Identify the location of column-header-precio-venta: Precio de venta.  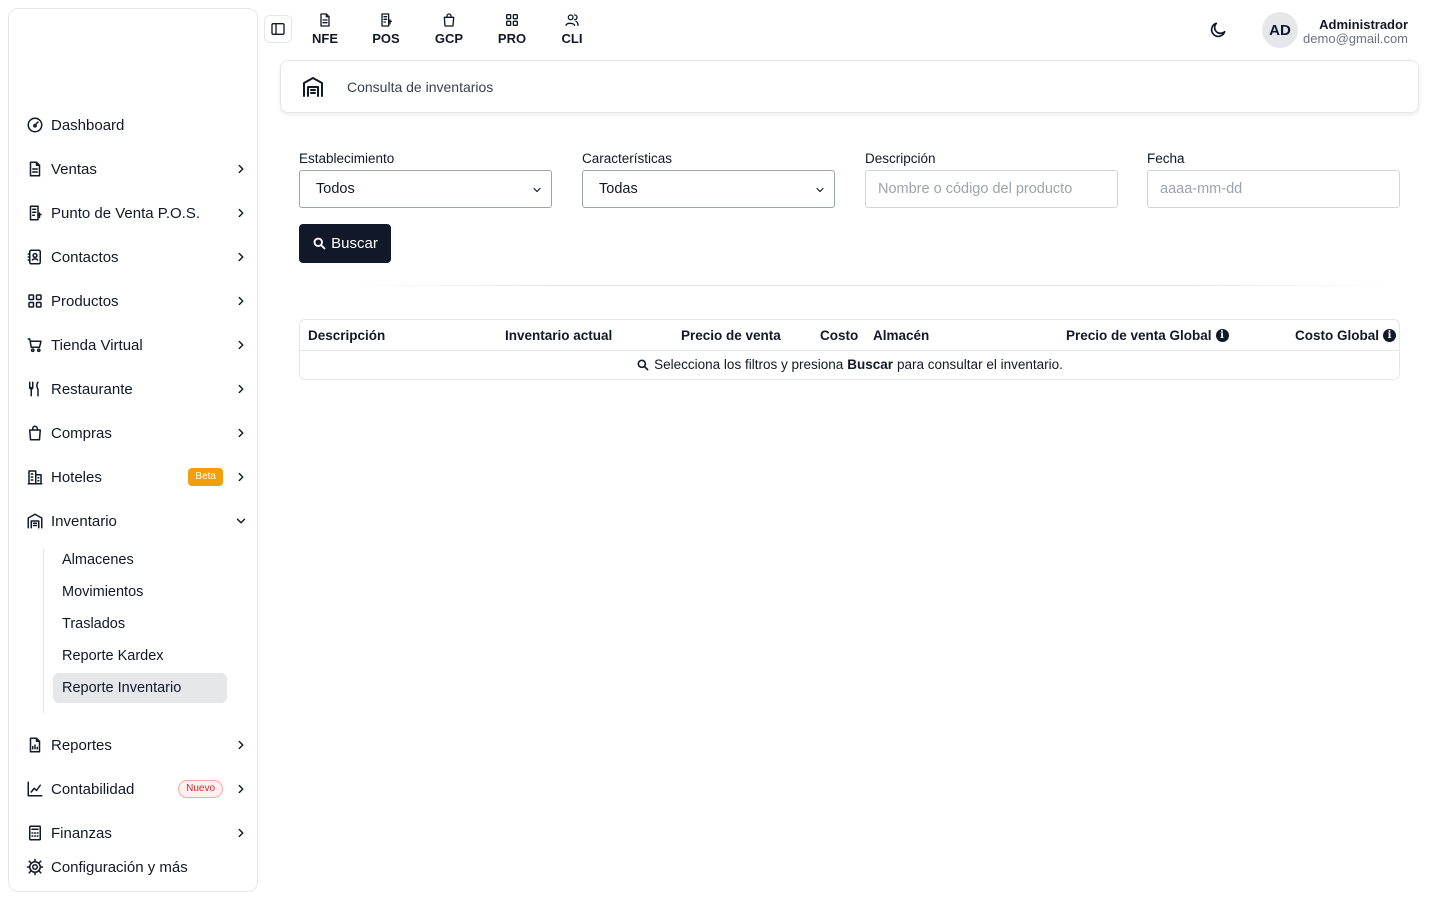
(731, 335).